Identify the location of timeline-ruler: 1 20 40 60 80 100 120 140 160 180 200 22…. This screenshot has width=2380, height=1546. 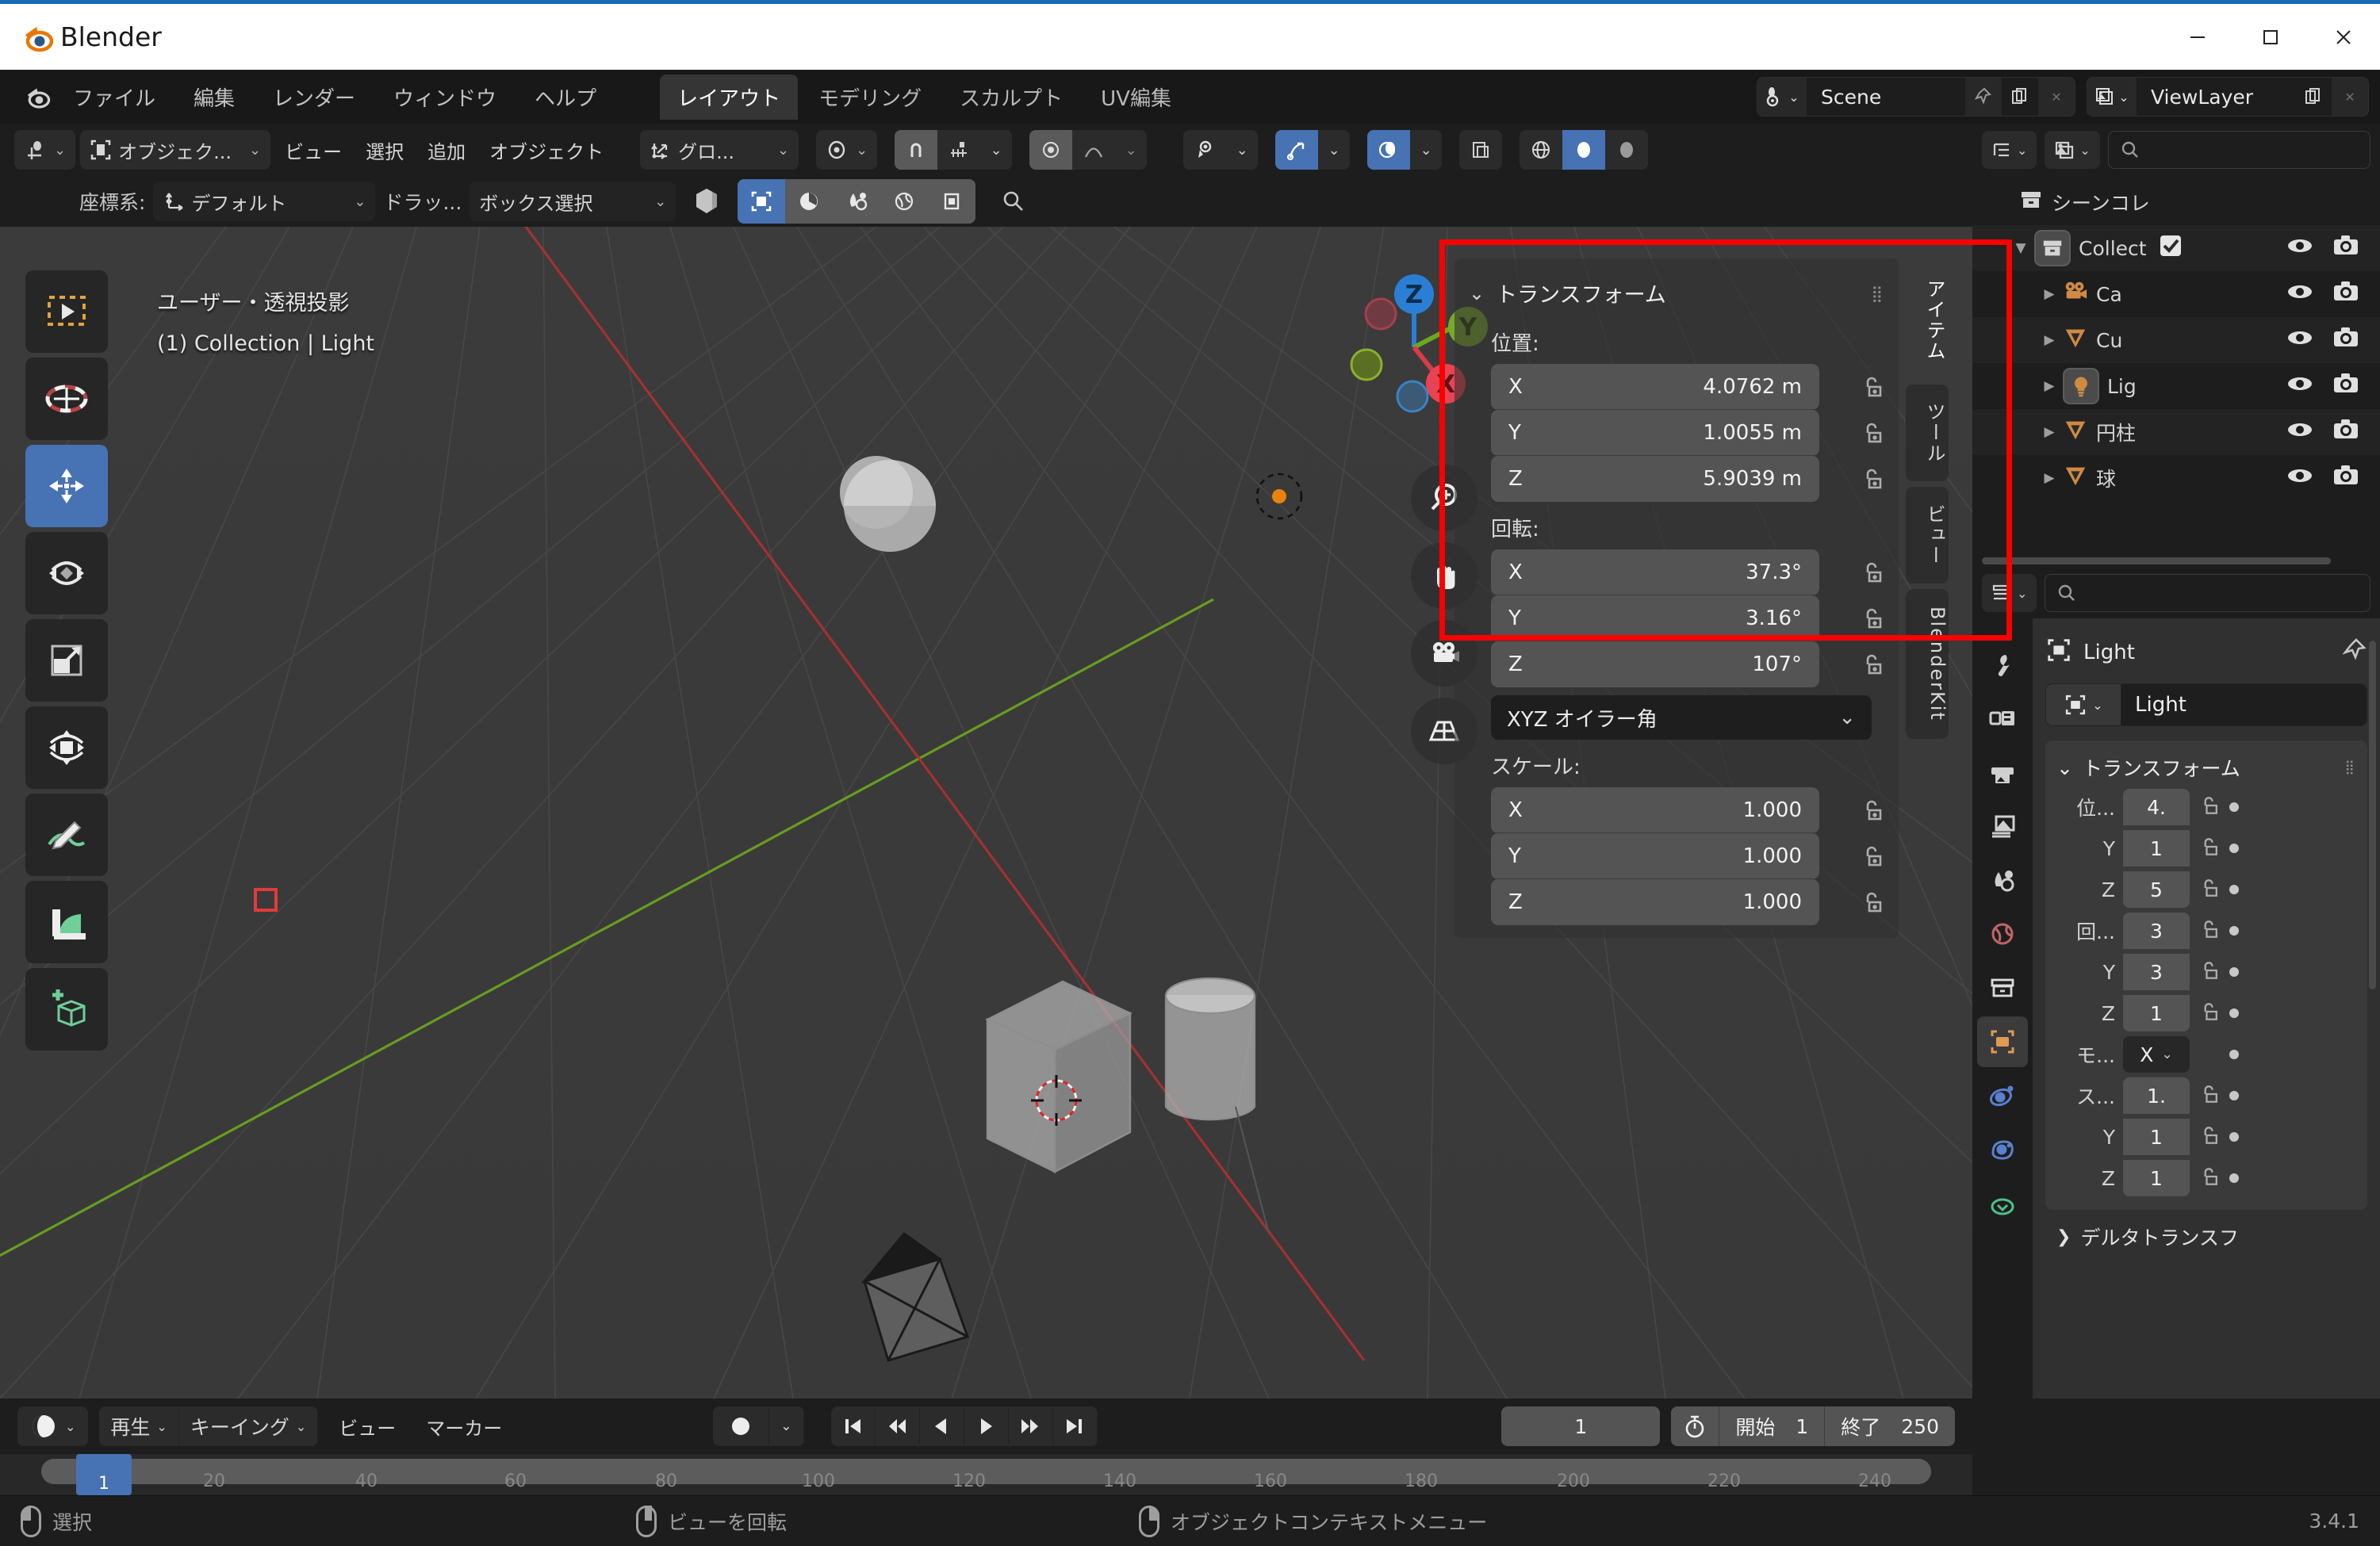
(986, 1474).